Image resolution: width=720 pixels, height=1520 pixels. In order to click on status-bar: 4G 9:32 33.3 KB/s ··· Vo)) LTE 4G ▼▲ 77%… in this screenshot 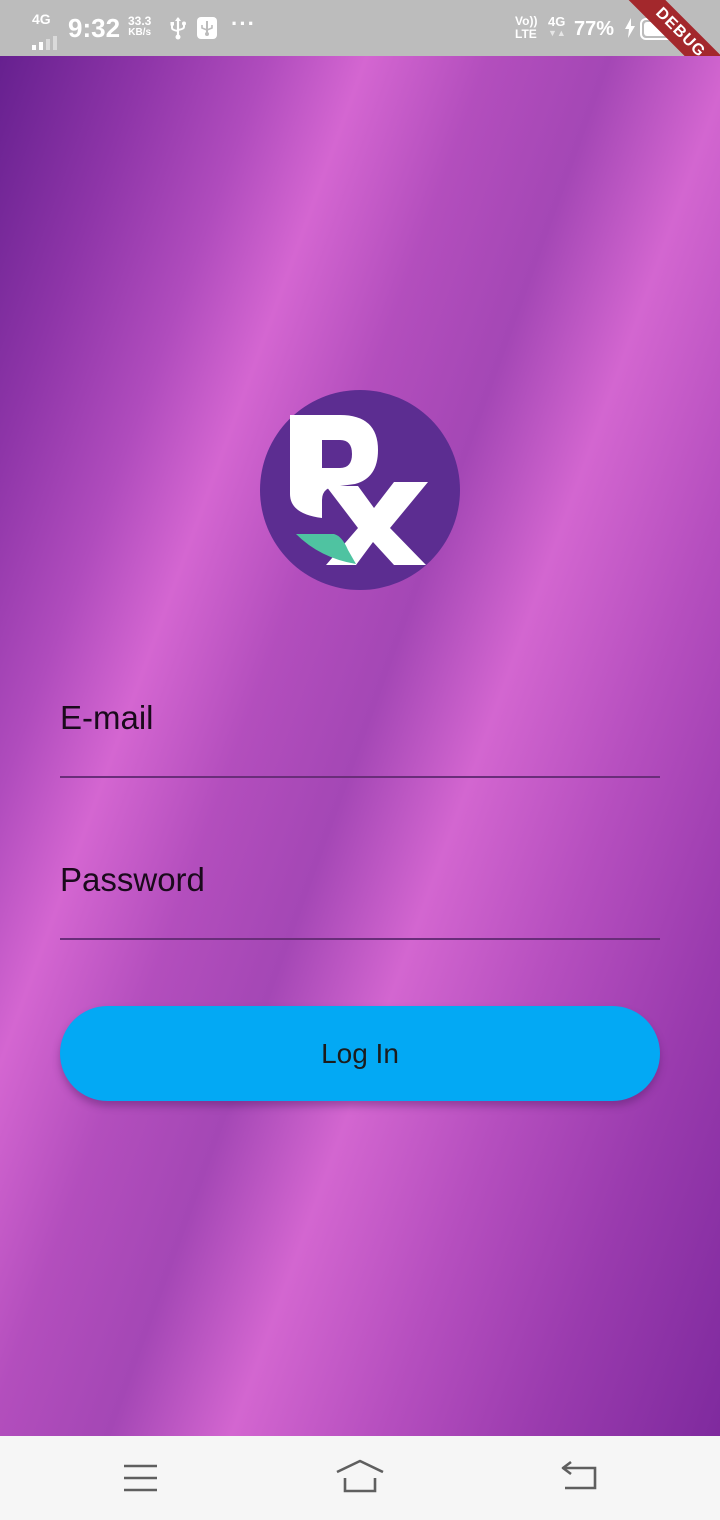, I will do `click(360, 28)`.